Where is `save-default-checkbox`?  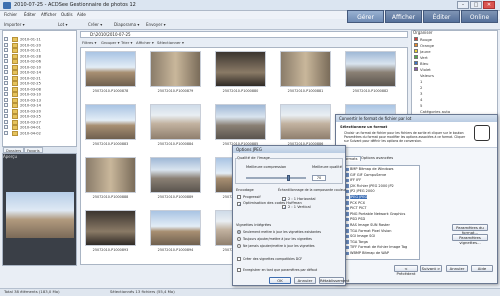
save-default-checkbox is located at coordinates (239, 270).